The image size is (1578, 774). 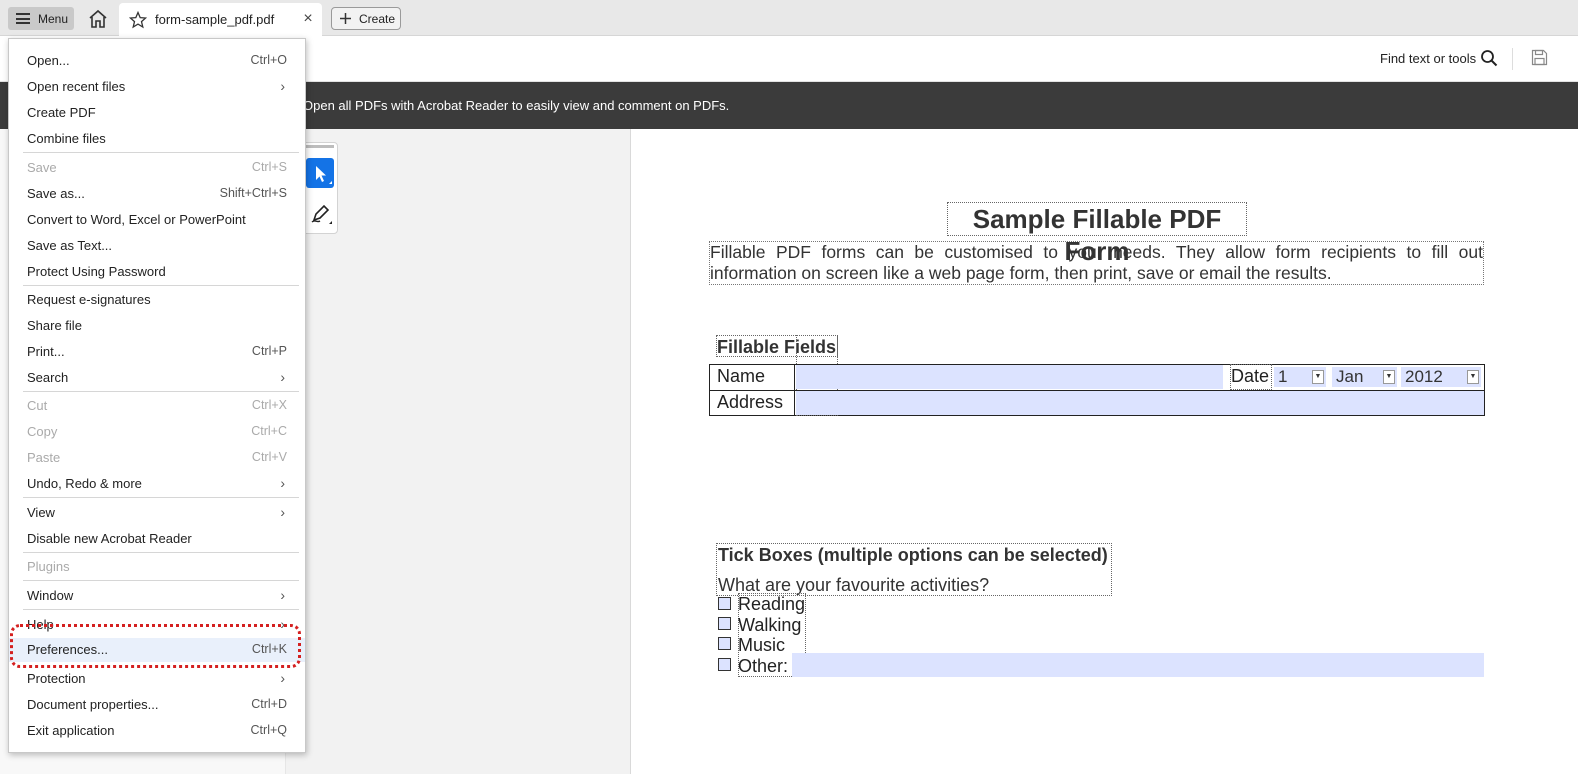 What do you see at coordinates (23, 18) in the screenshot?
I see `hamburger-icon` at bounding box center [23, 18].